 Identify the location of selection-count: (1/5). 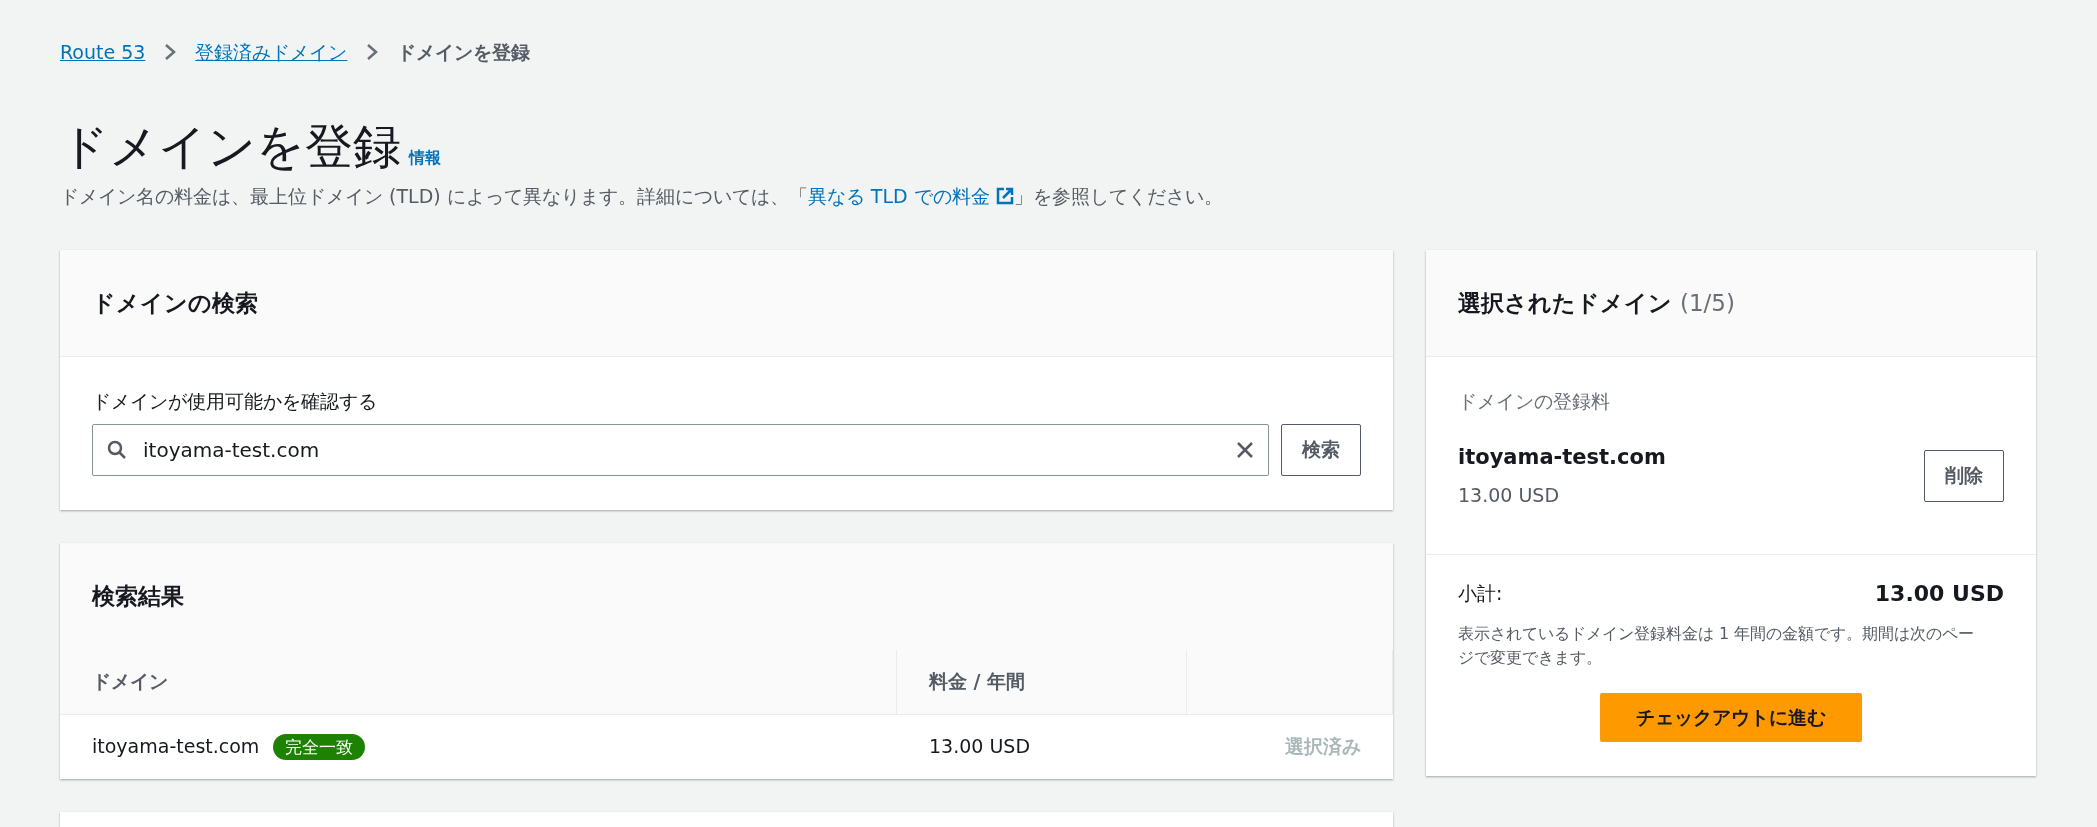
(1707, 303).